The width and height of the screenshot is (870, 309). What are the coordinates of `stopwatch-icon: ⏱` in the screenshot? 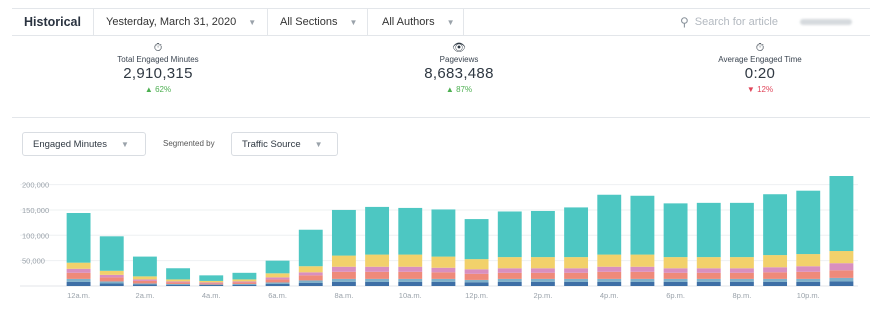 It's located at (158, 48).